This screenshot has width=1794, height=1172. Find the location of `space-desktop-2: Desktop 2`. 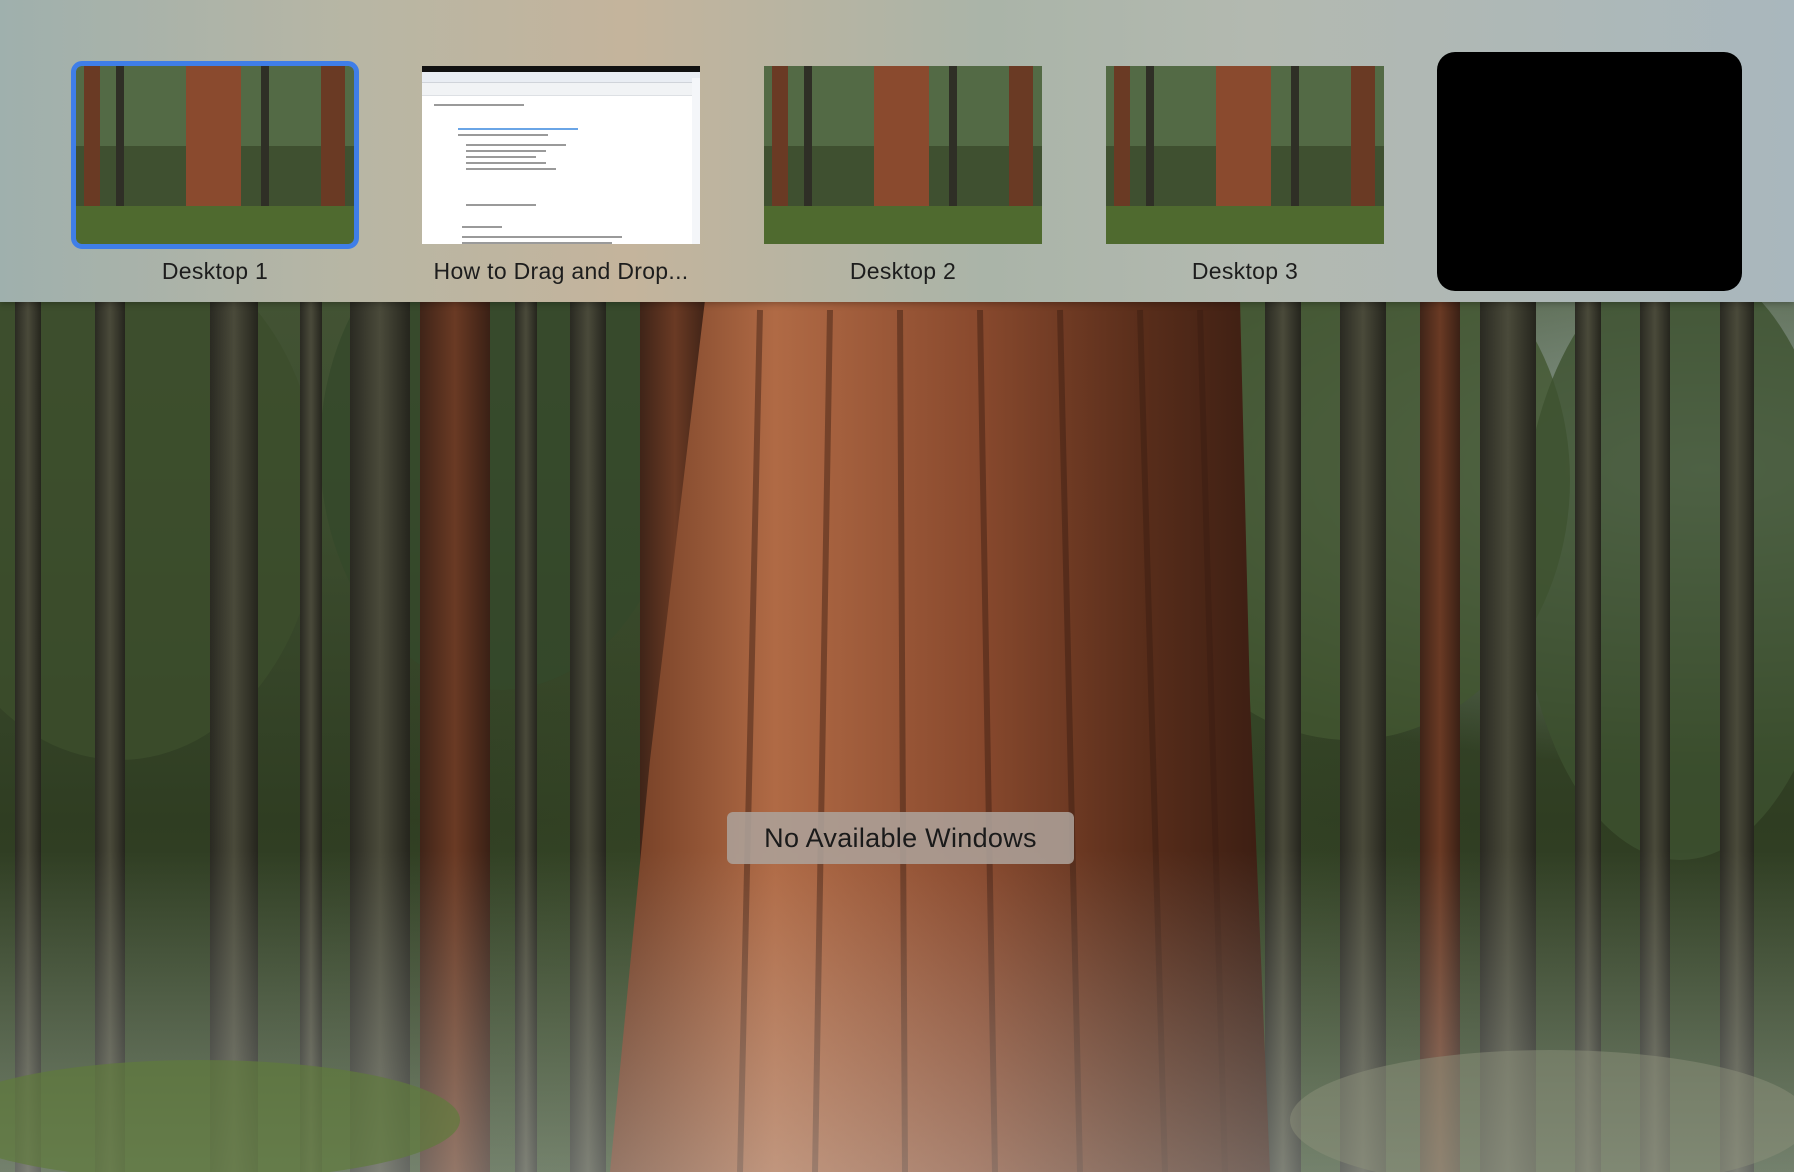

space-desktop-2: Desktop 2 is located at coordinates (903, 171).